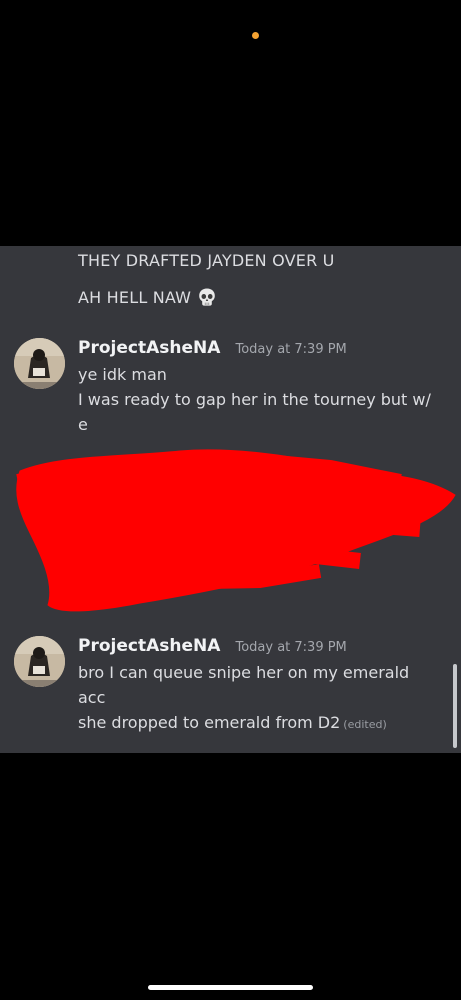 Image resolution: width=461 pixels, height=1000 pixels. What do you see at coordinates (83, 424) in the screenshot?
I see `message-line: e` at bounding box center [83, 424].